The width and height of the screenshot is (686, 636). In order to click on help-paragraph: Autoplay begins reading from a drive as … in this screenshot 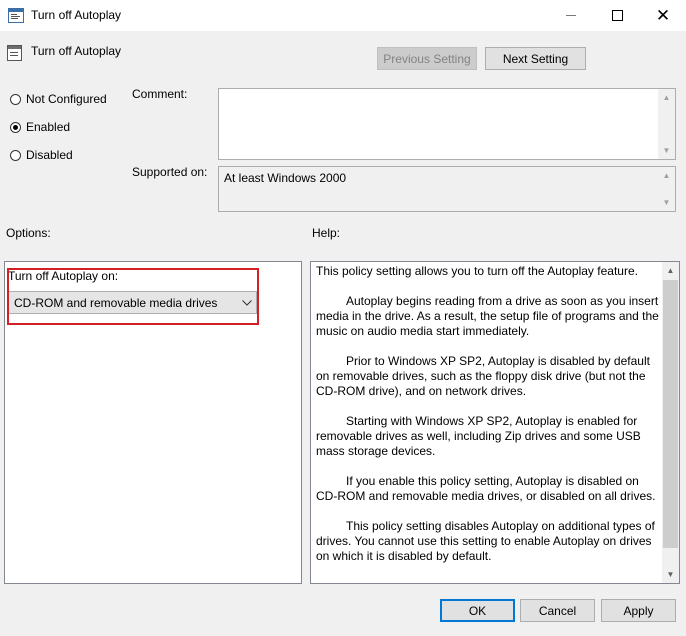, I will do `click(487, 316)`.